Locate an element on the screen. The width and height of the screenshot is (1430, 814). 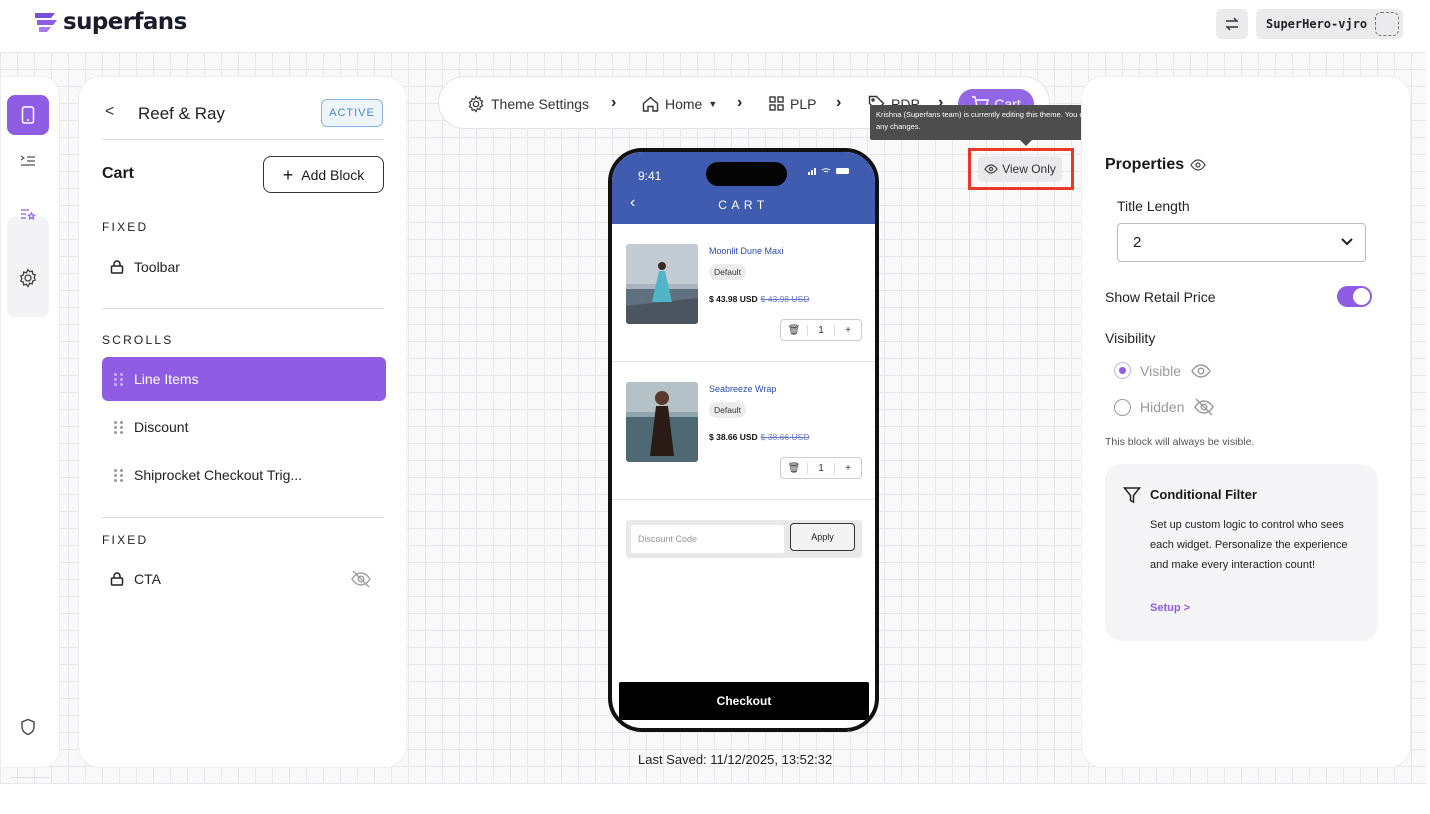
superfans-logo: superfans is located at coordinates (110, 22).